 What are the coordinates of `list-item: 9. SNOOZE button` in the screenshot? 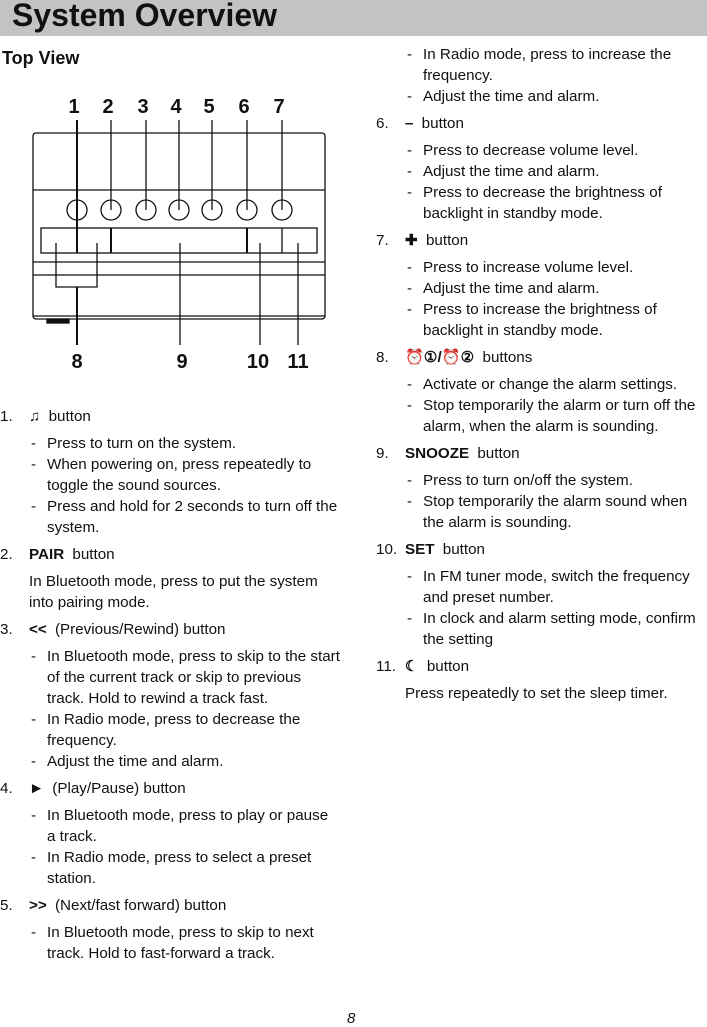 It's located at (541, 453).